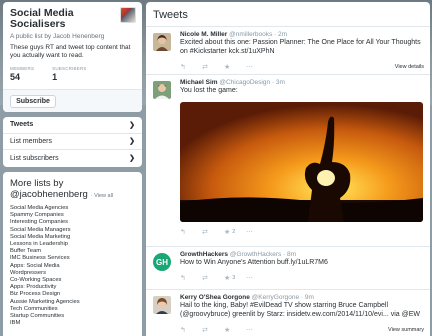 The height and width of the screenshot is (336, 432). I want to click on tweet-actions: ↰ ⇄ ★ 3 ⋯, so click(302, 278).